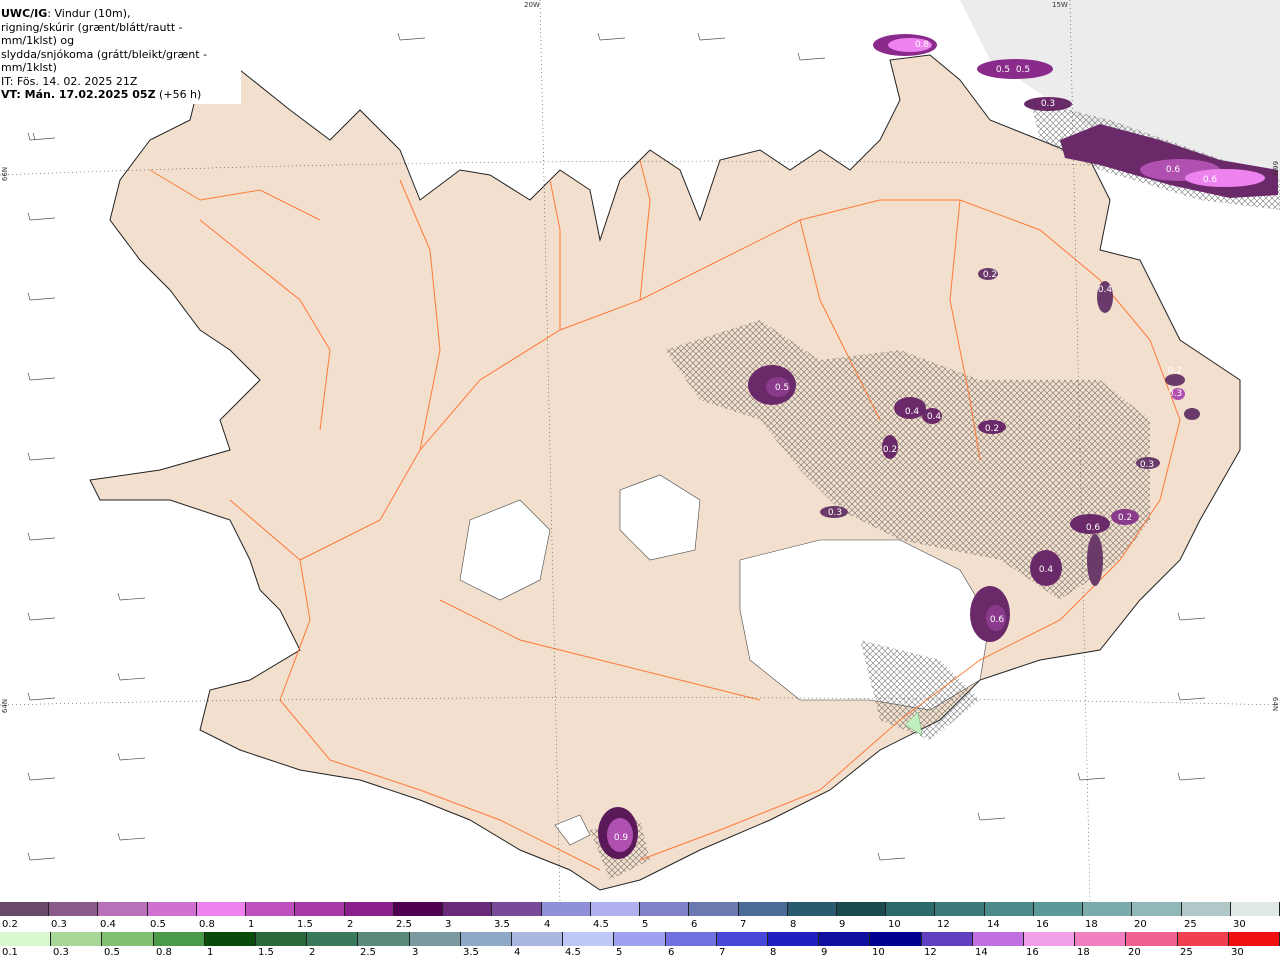 The width and height of the screenshot is (1280, 962). I want to click on lat-label-66n-left: 66N, so click(5, 174).